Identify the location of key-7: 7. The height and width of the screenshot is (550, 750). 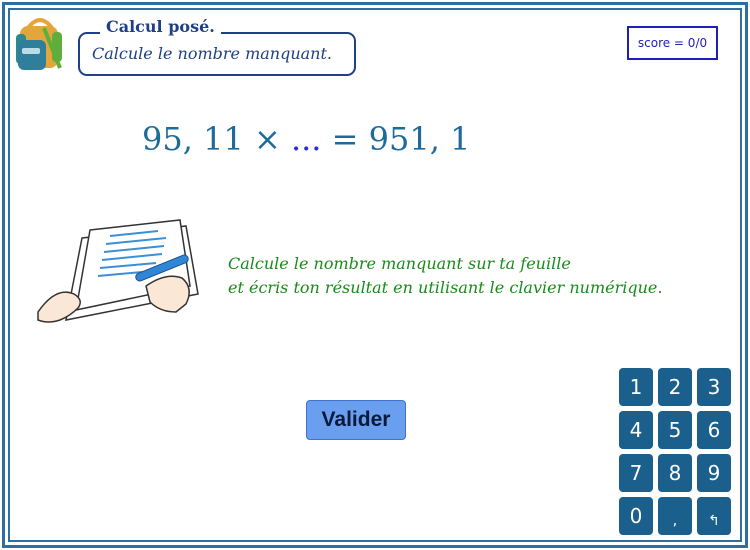
(636, 473).